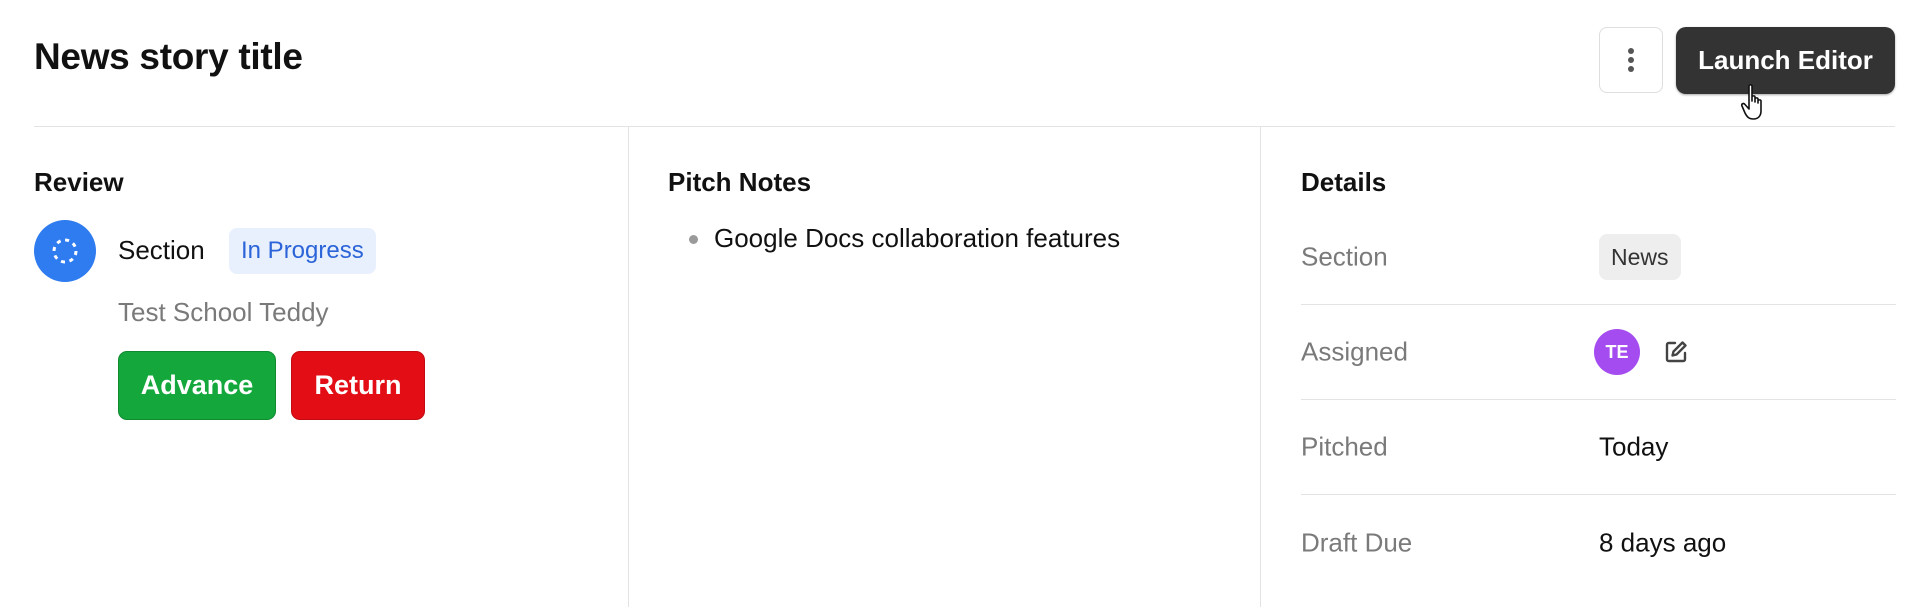 The width and height of the screenshot is (1920, 607). What do you see at coordinates (1676, 352) in the screenshot?
I see `edit-icon` at bounding box center [1676, 352].